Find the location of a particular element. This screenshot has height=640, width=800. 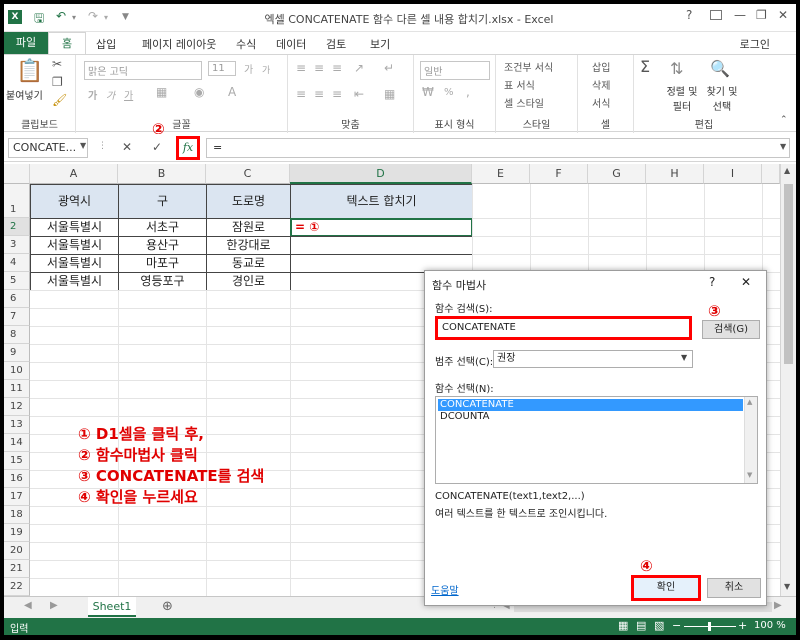

scroll-down-icon: ▼ is located at coordinates (787, 586).